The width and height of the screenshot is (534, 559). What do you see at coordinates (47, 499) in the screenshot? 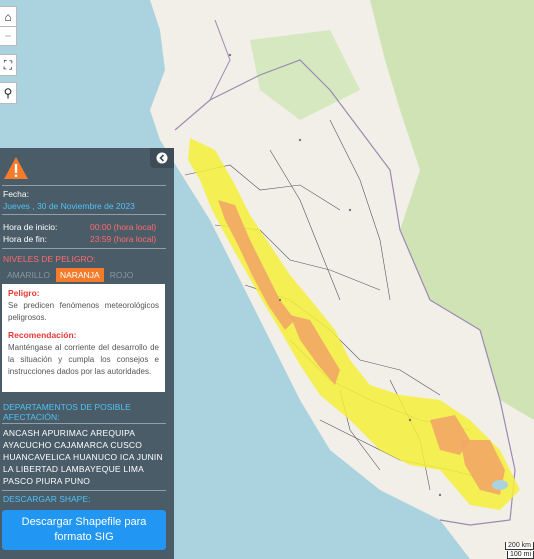
I see `download-shape-title: DESCARGAR SHAPE:` at bounding box center [47, 499].